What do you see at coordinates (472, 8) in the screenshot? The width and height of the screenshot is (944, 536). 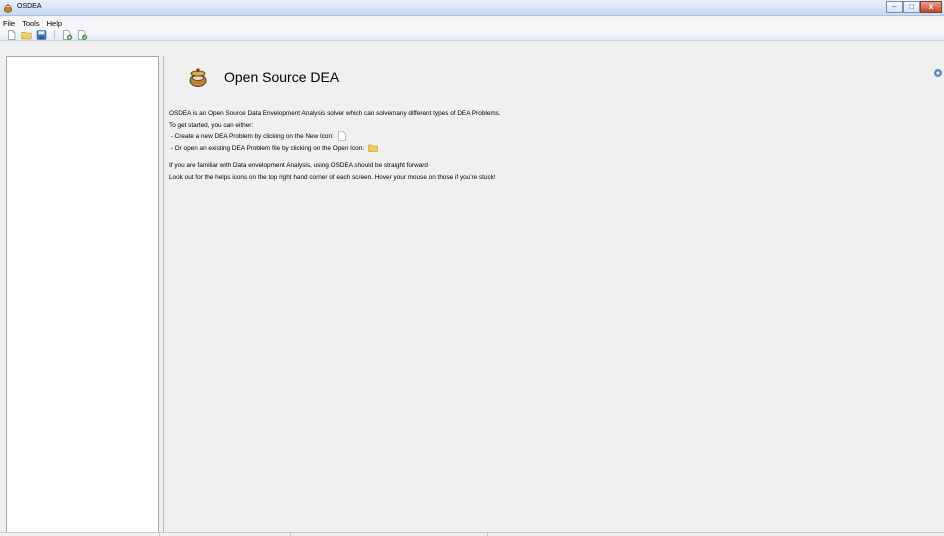 I see `window-titlebar: OSDEA – □ x` at bounding box center [472, 8].